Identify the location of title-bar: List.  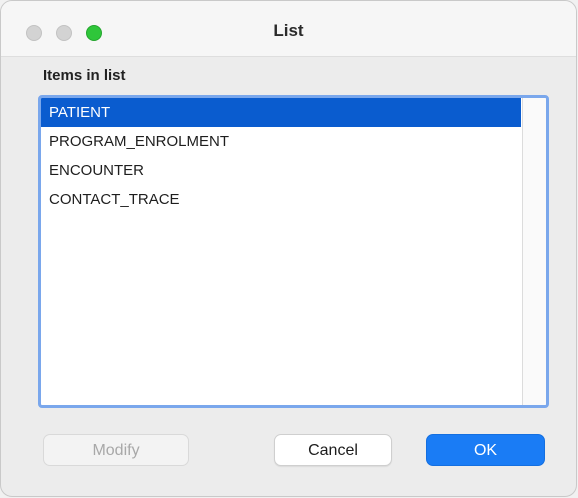
(288, 29).